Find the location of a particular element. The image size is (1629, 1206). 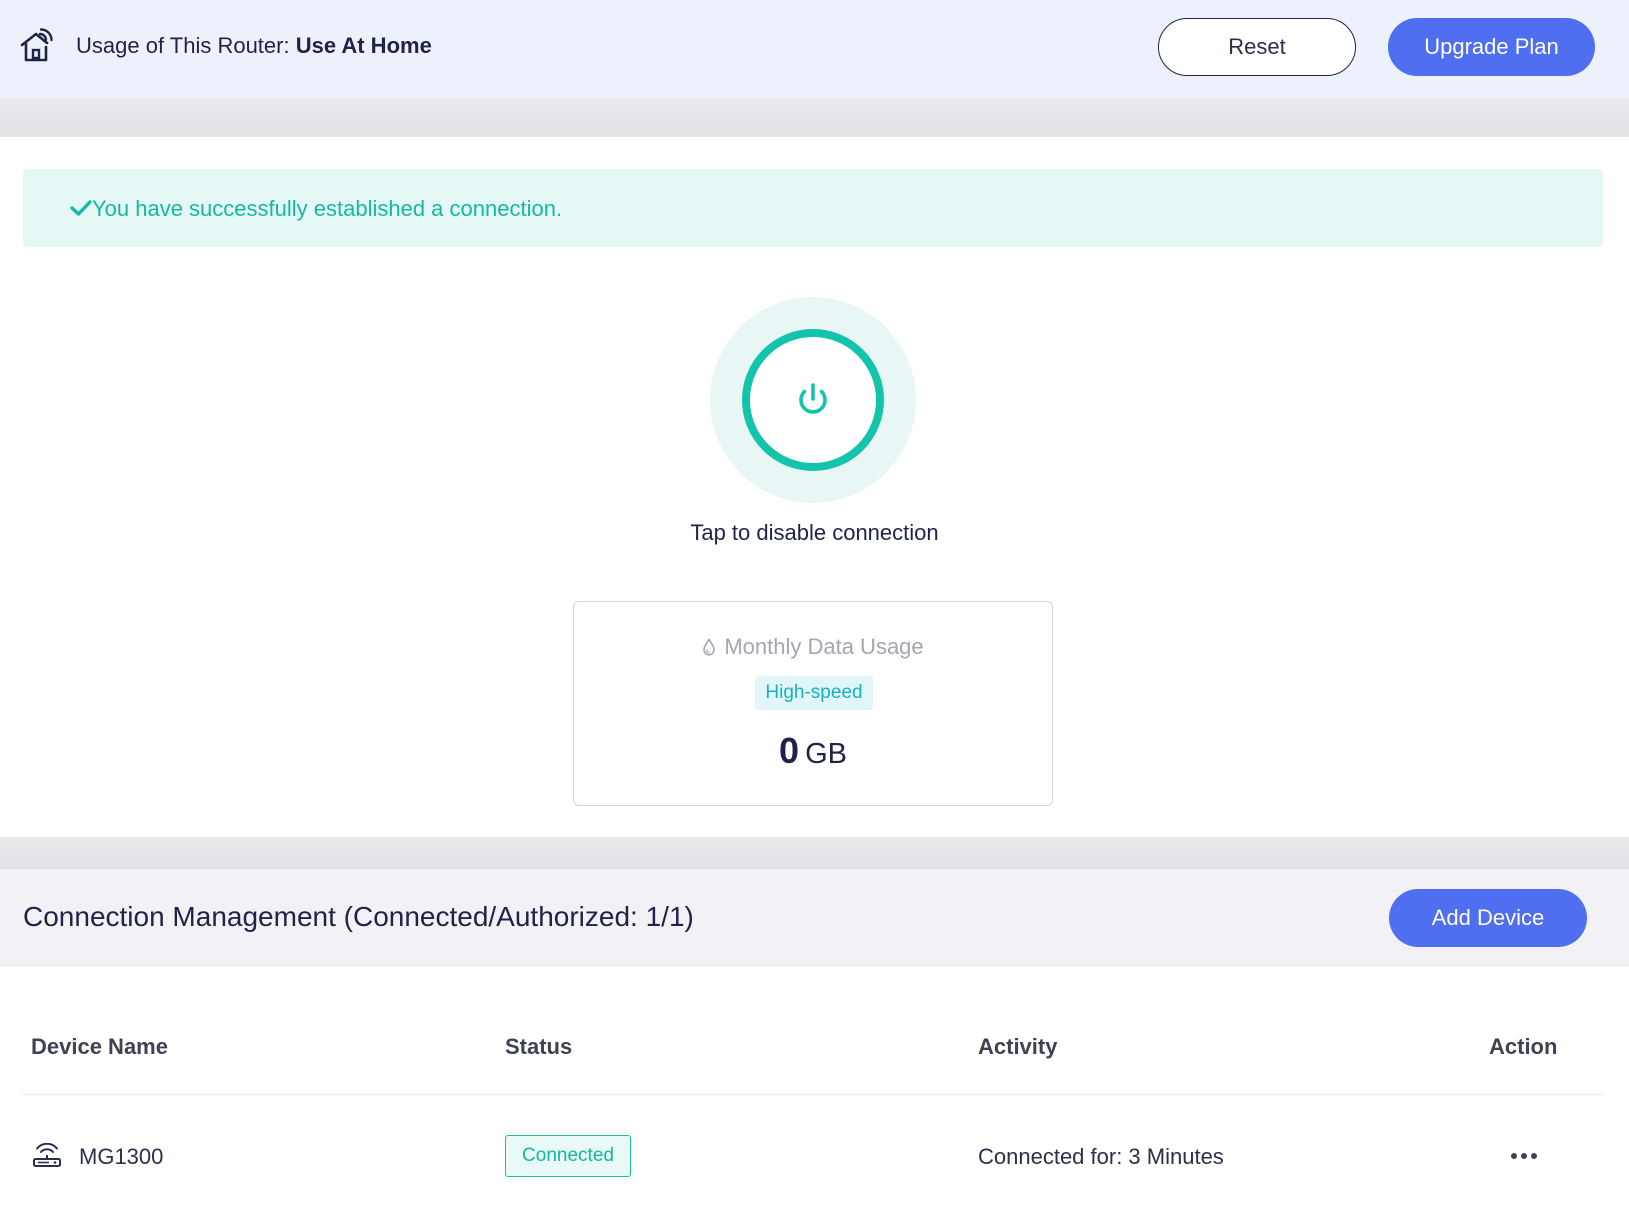

power-icon is located at coordinates (813, 398).